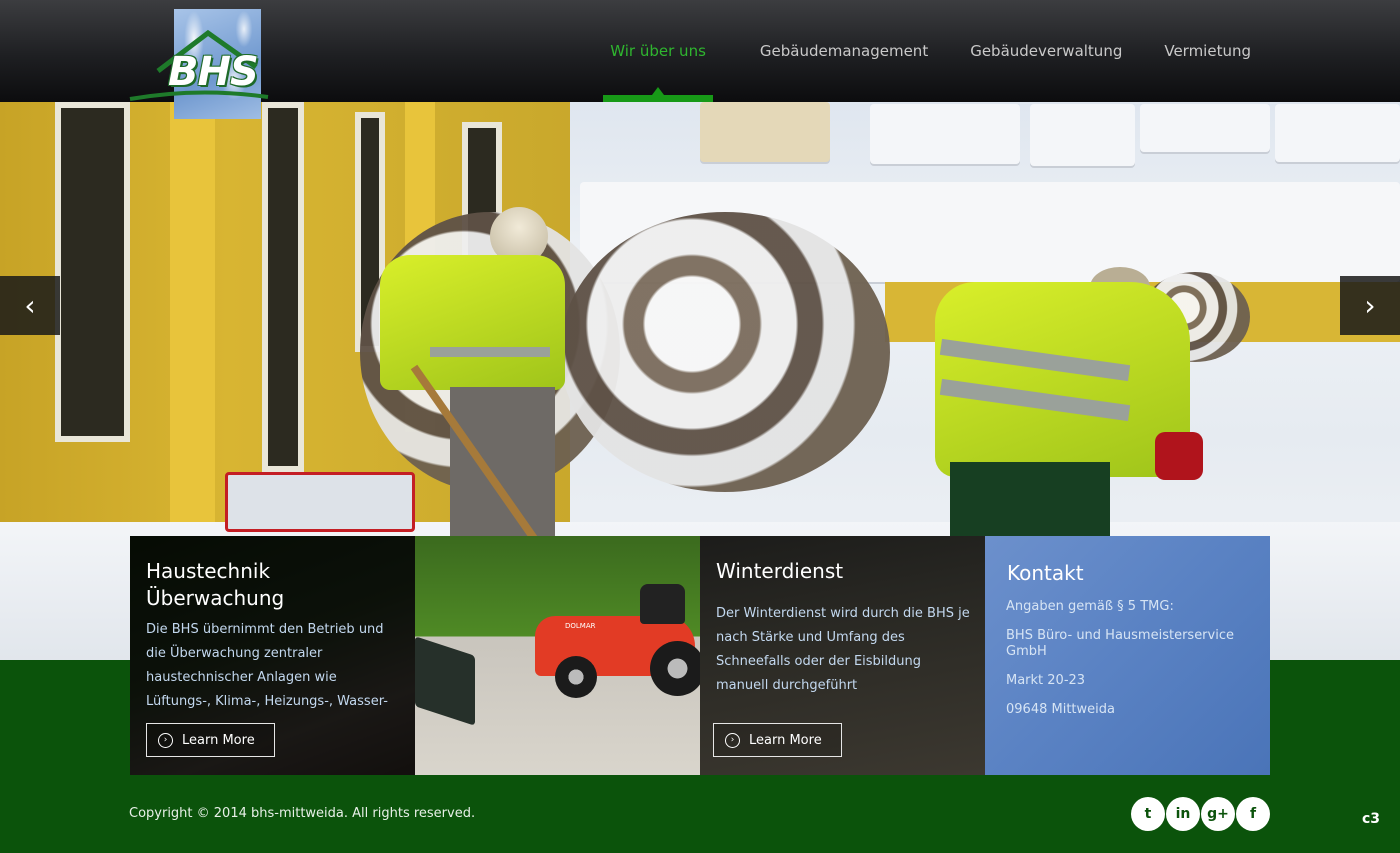  What do you see at coordinates (1148, 814) in the screenshot?
I see `twitter-icon: t` at bounding box center [1148, 814].